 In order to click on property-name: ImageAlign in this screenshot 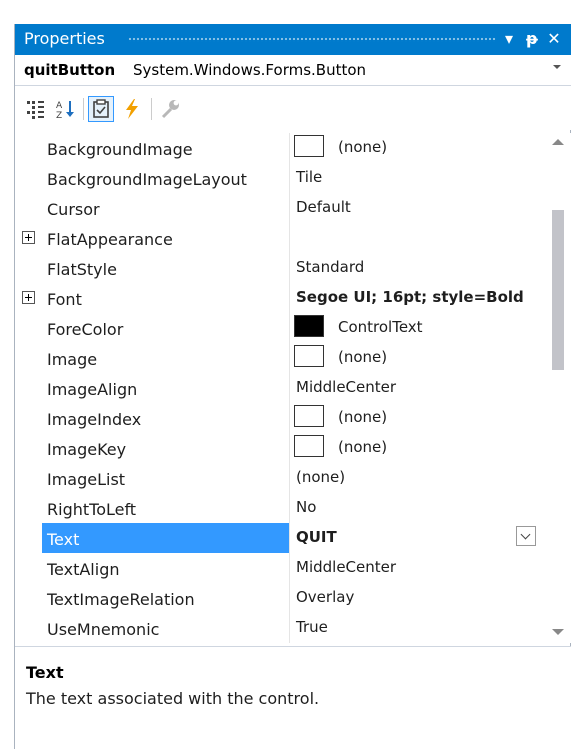, I will do `click(166, 388)`.